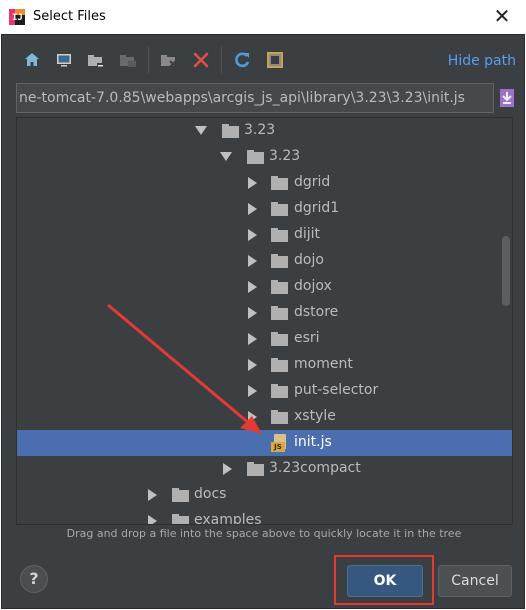 This screenshot has height=610, width=526. I want to click on window-title: Select Files, so click(69, 16).